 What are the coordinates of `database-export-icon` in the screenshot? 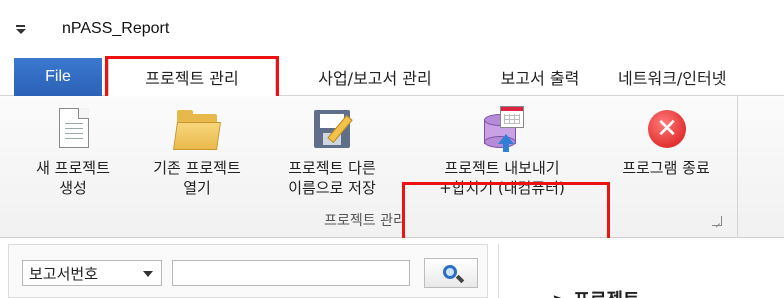 It's located at (502, 130).